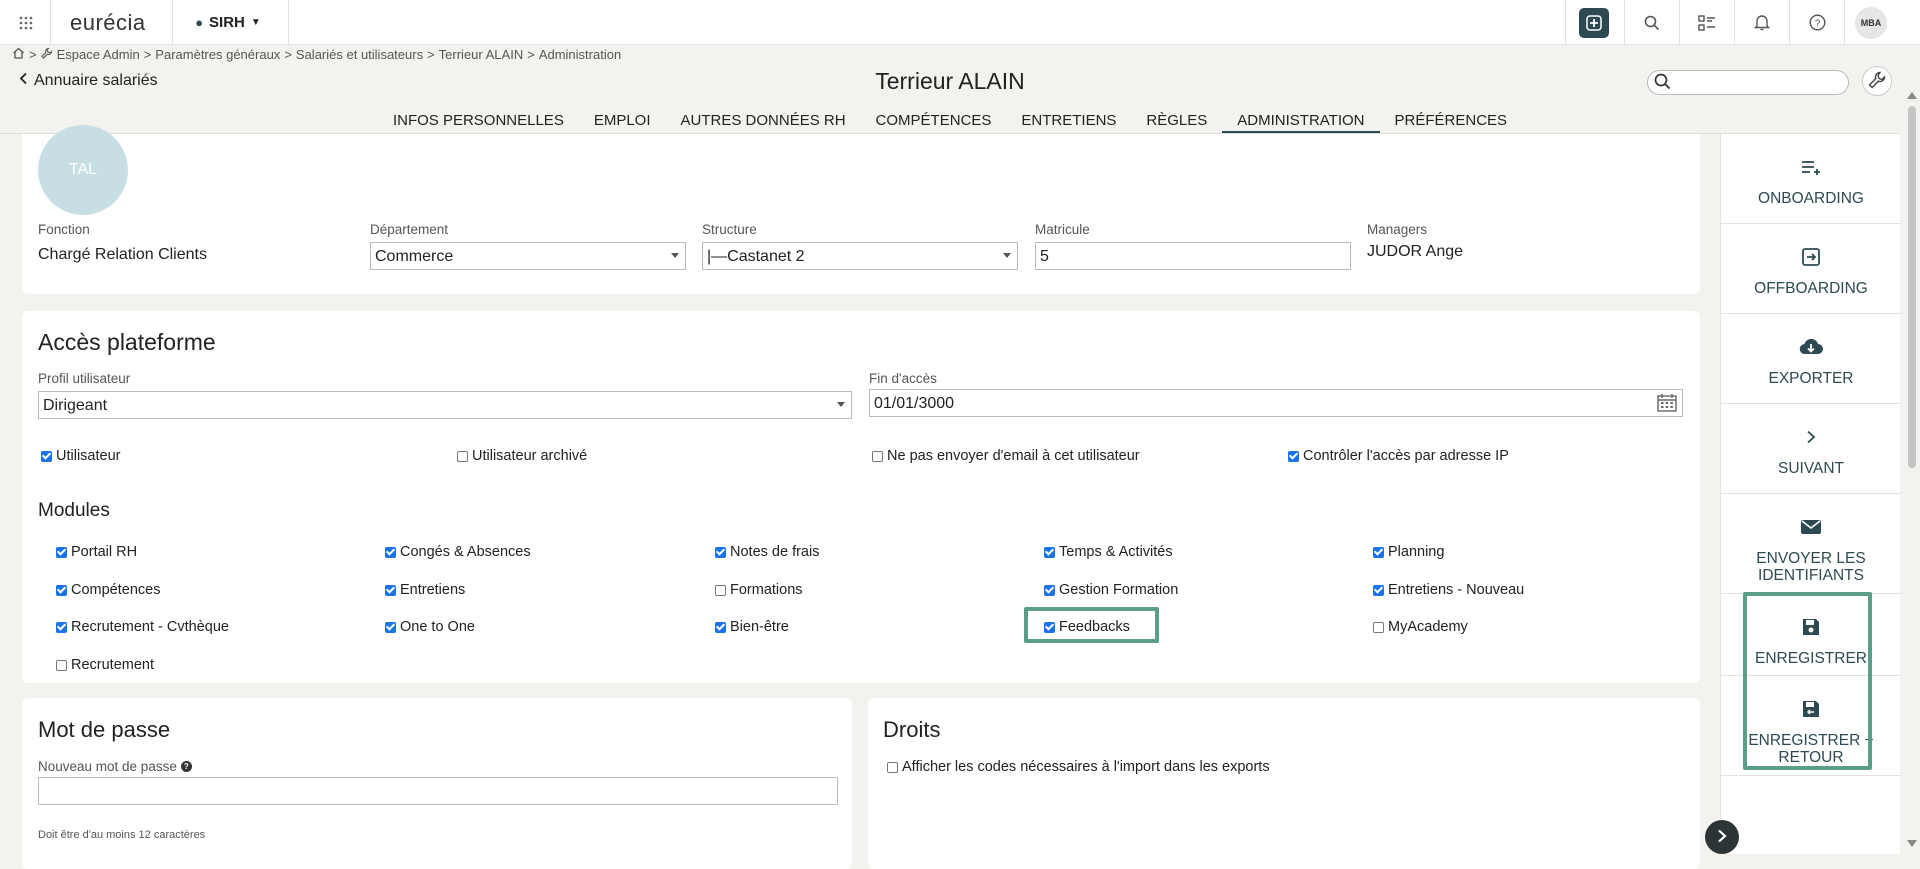 Image resolution: width=1920 pixels, height=869 pixels. What do you see at coordinates (107, 766) in the screenshot?
I see `password-label-text: Nouveau mot de passe` at bounding box center [107, 766].